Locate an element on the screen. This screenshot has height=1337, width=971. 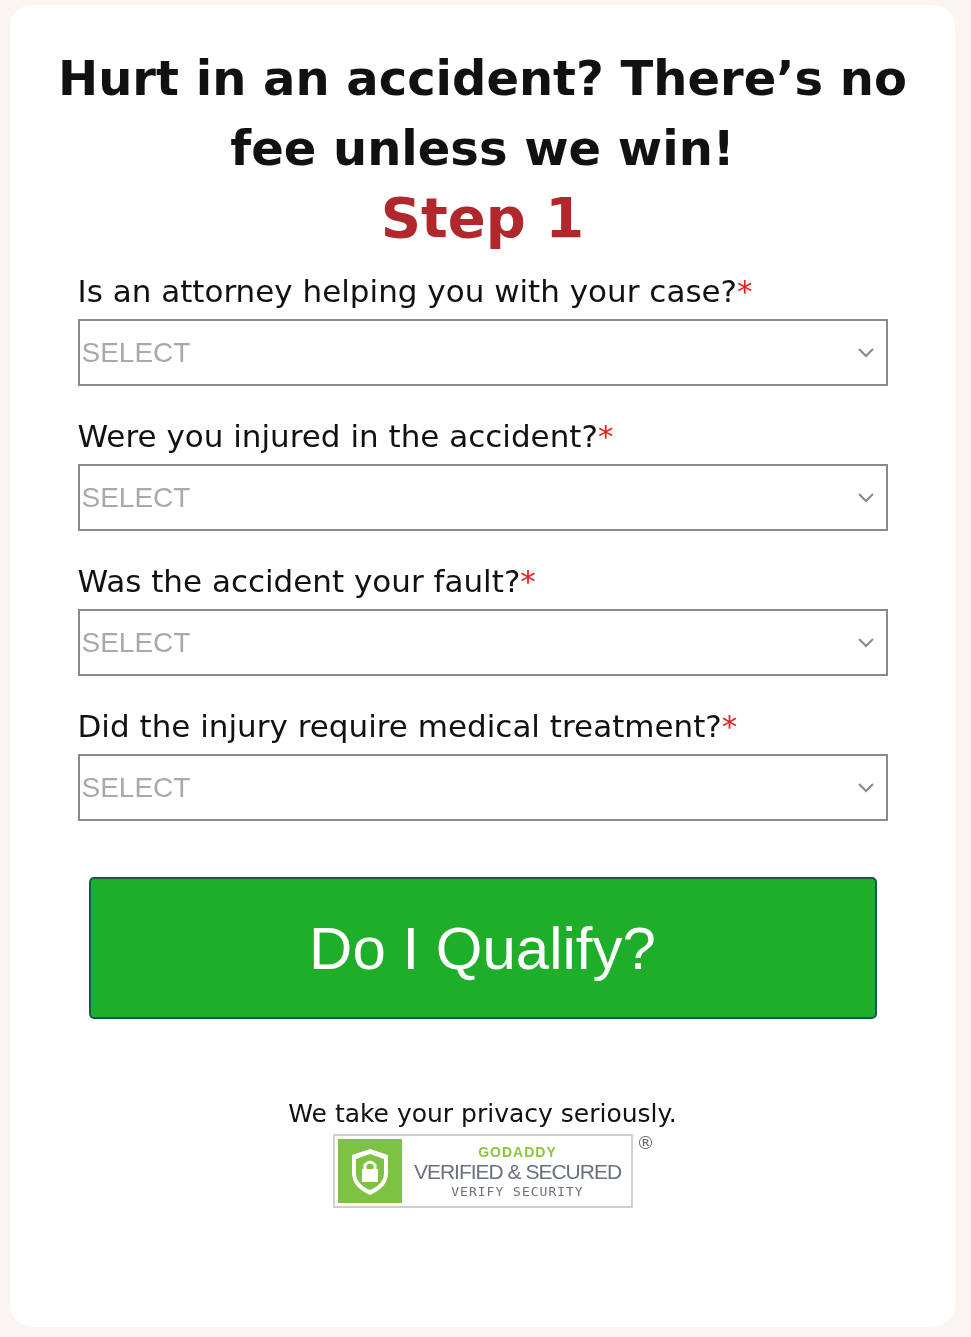
step-title: Step 1 is located at coordinates (482, 218).